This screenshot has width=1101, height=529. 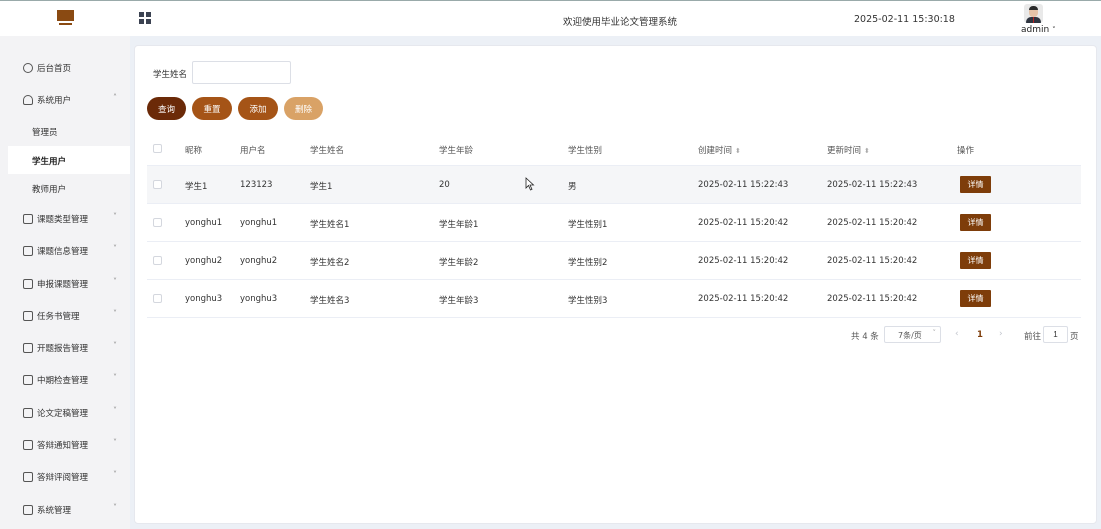 What do you see at coordinates (69, 160) in the screenshot?
I see `sidebar-subitem-student-users: 学生用户` at bounding box center [69, 160].